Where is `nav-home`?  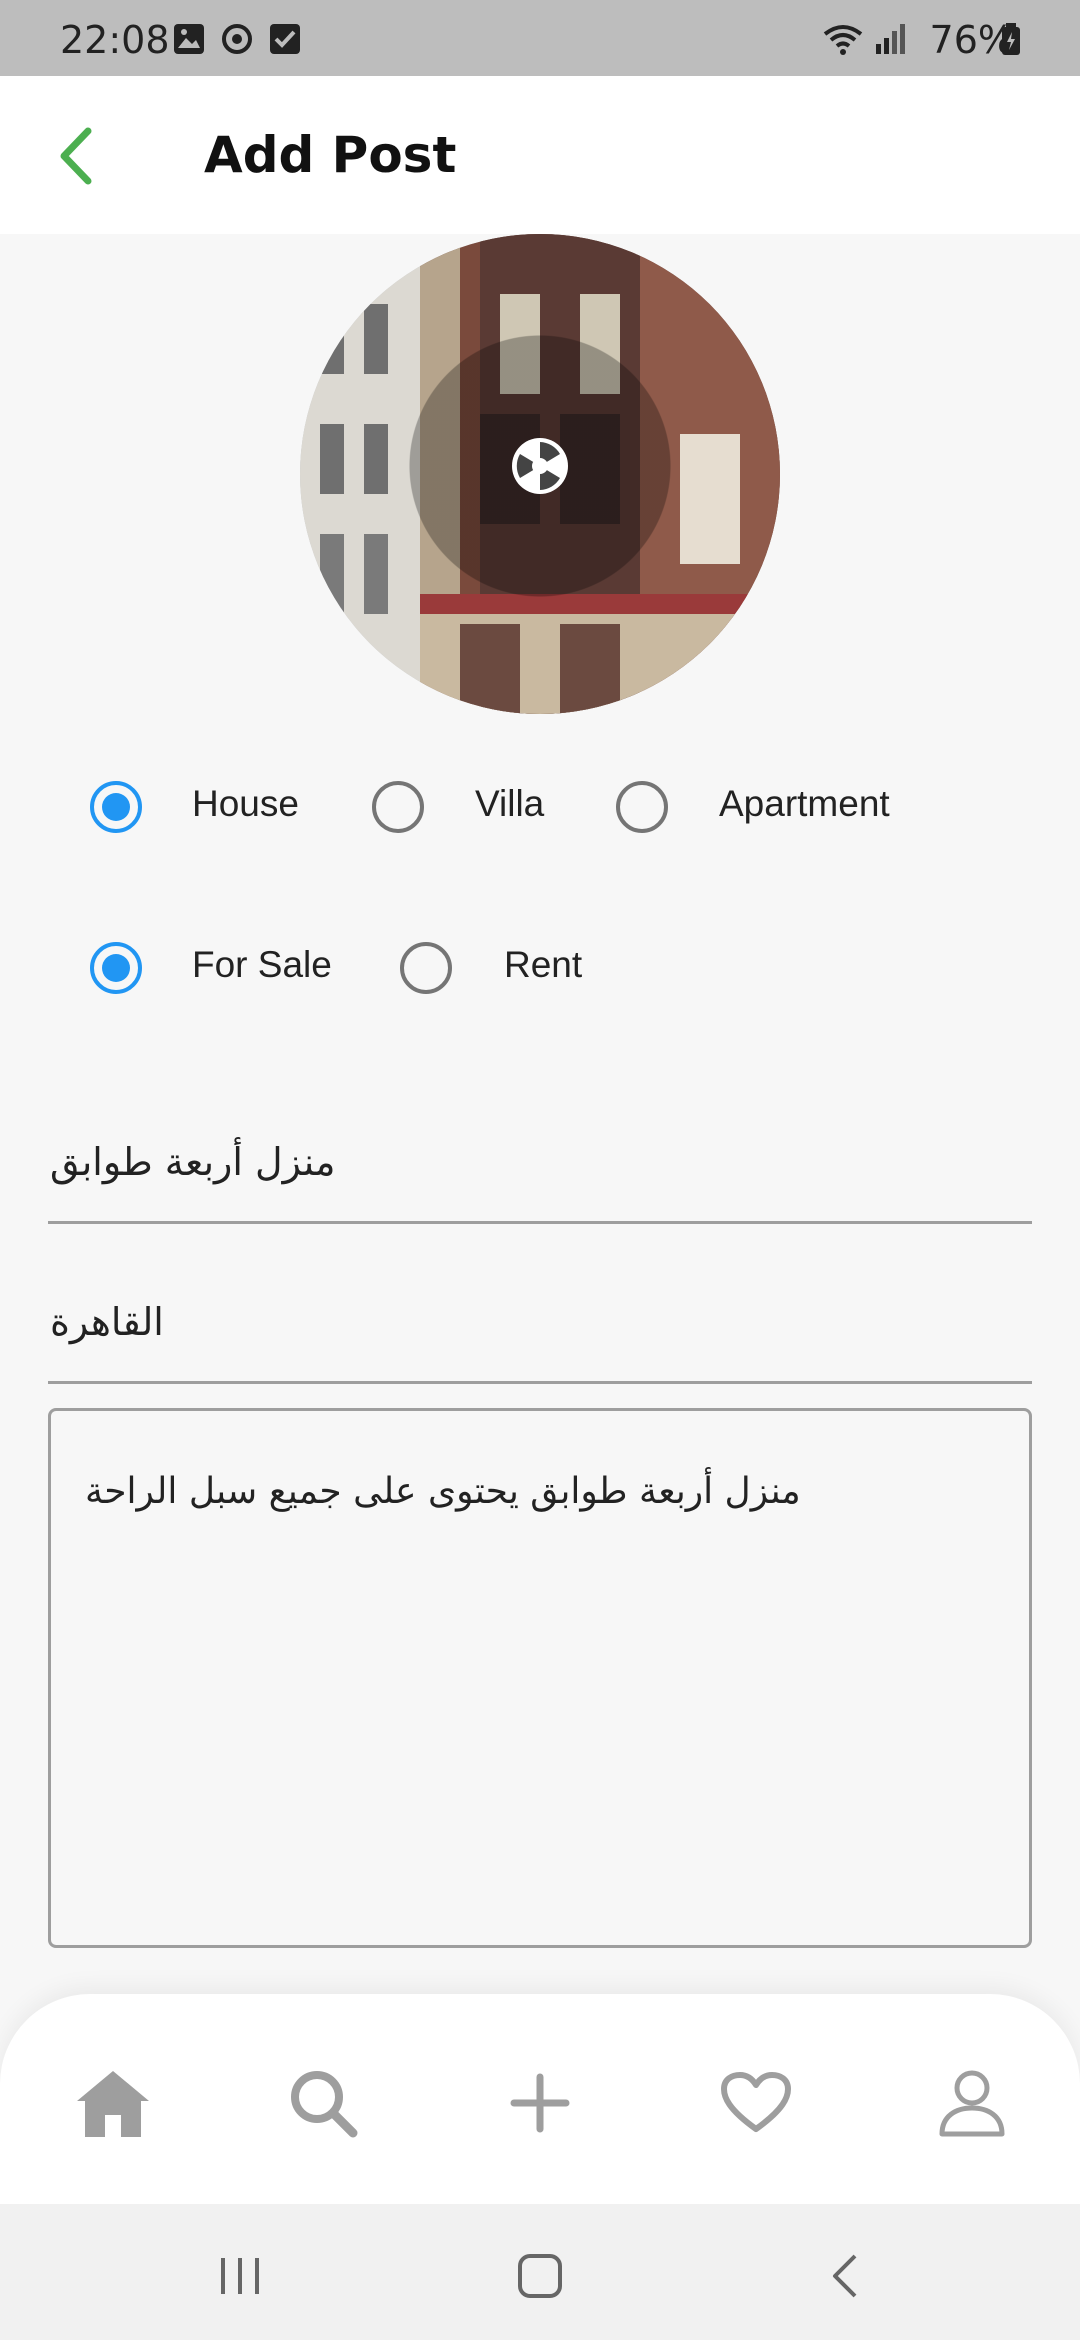 nav-home is located at coordinates (113, 2103).